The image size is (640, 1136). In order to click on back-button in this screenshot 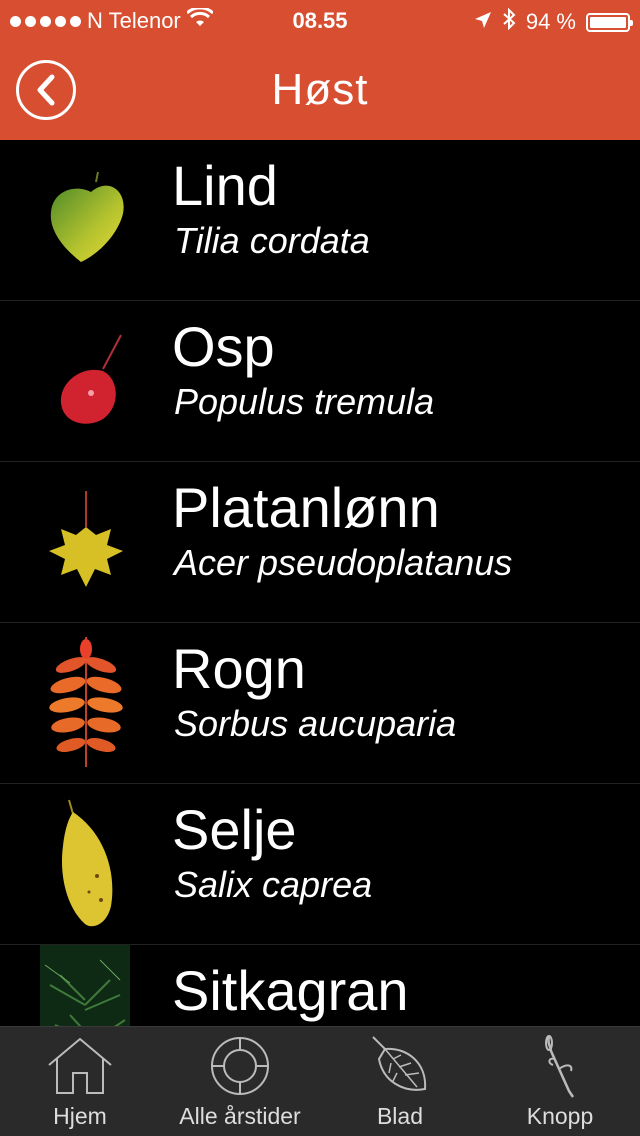, I will do `click(46, 90)`.